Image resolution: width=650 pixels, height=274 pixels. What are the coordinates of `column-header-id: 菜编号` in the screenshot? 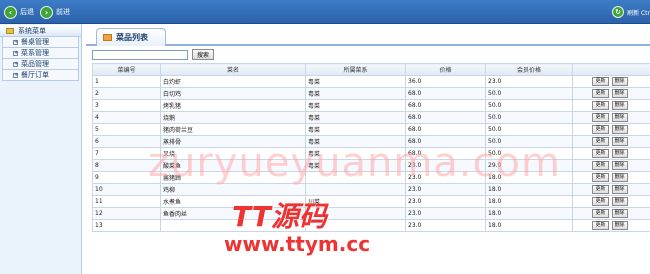 It's located at (126, 69).